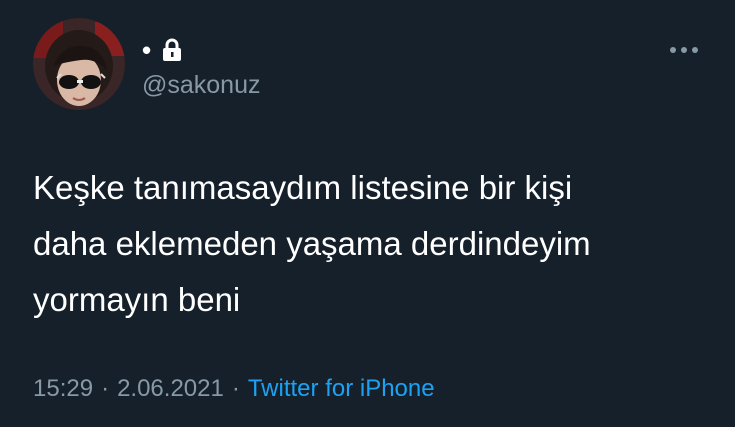 The height and width of the screenshot is (427, 735). What do you see at coordinates (137, 299) in the screenshot?
I see `tweet-text-line: yormayın beni` at bounding box center [137, 299].